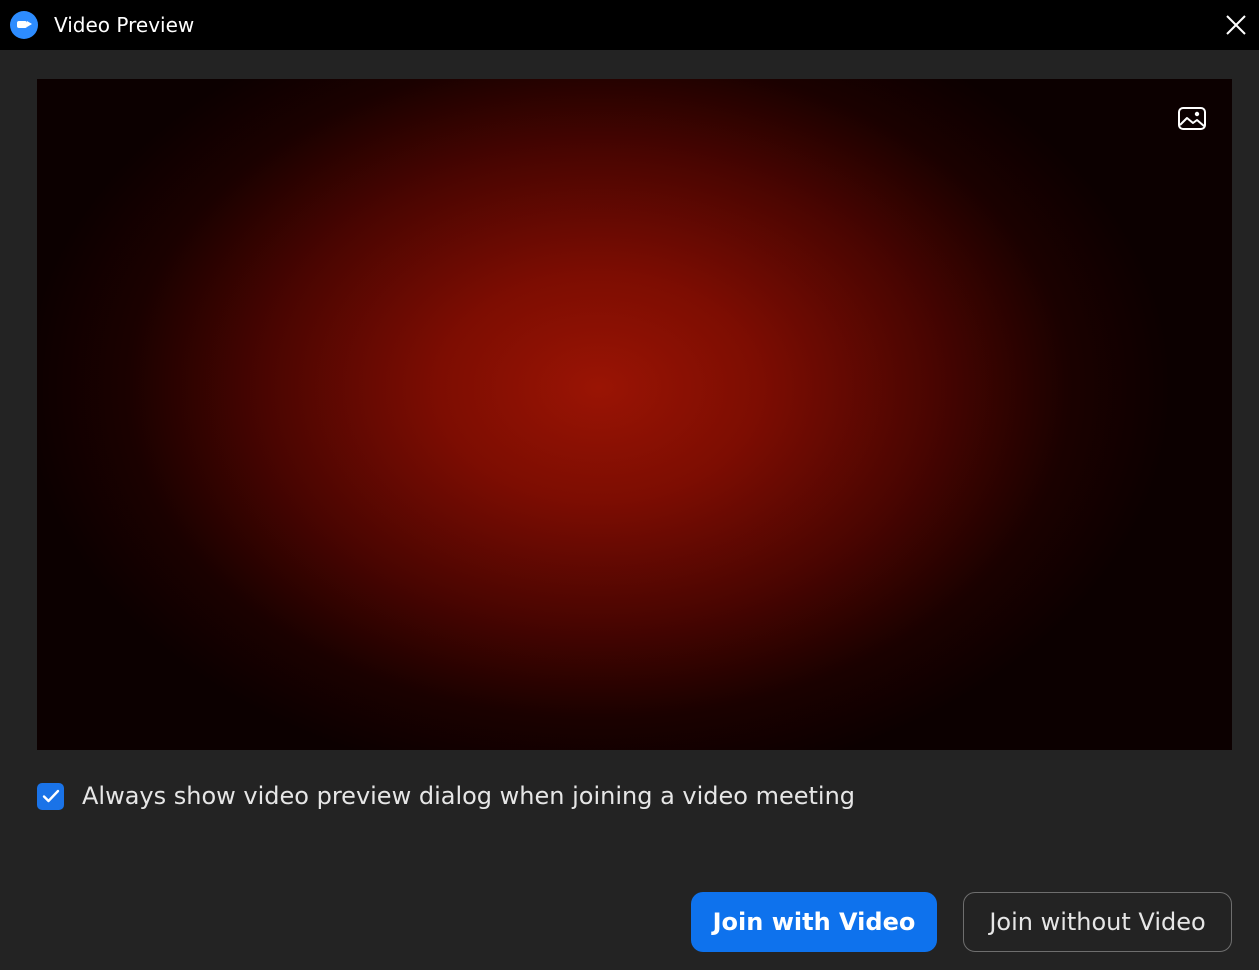 Image resolution: width=1259 pixels, height=970 pixels. What do you see at coordinates (1192, 119) in the screenshot?
I see `image-background-icon` at bounding box center [1192, 119].